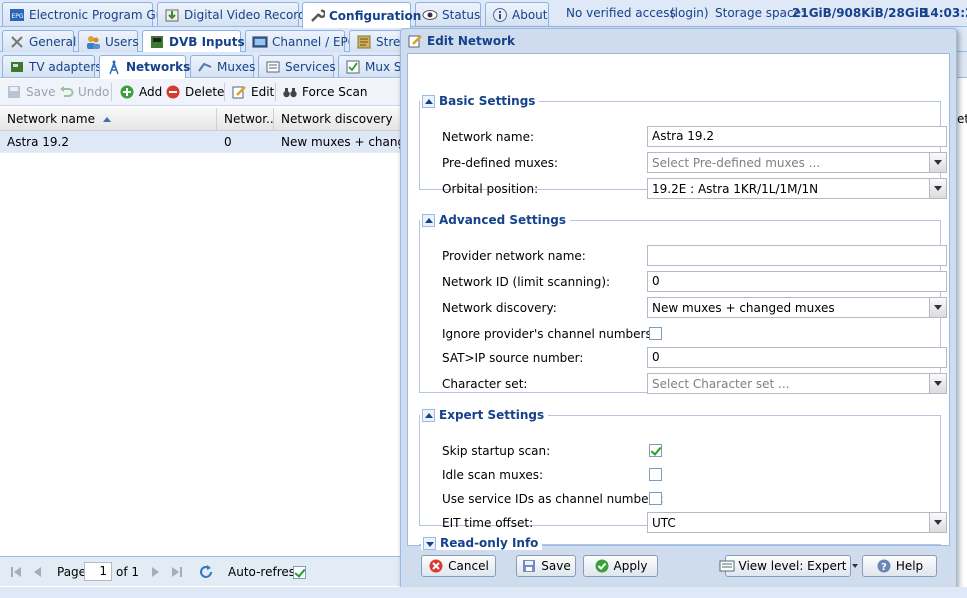 This screenshot has width=967, height=598. I want to click on adapter-icon, so click(17, 67).